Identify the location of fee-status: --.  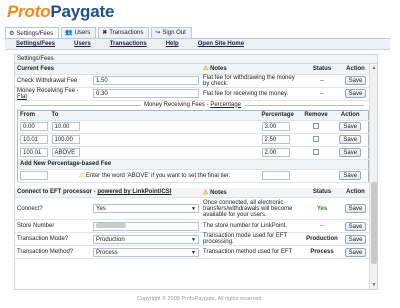
(322, 94).